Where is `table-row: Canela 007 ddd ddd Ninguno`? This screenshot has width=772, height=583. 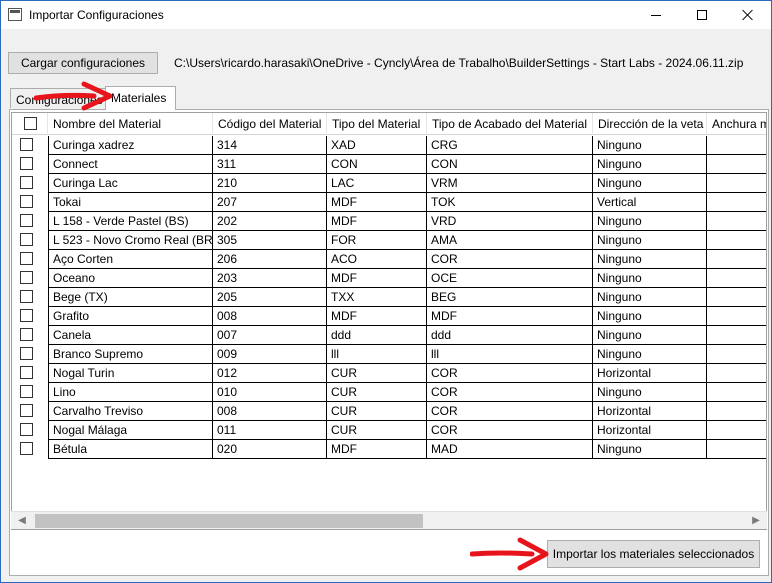 table-row: Canela 007 ddd ddd Ninguno is located at coordinates (389, 335).